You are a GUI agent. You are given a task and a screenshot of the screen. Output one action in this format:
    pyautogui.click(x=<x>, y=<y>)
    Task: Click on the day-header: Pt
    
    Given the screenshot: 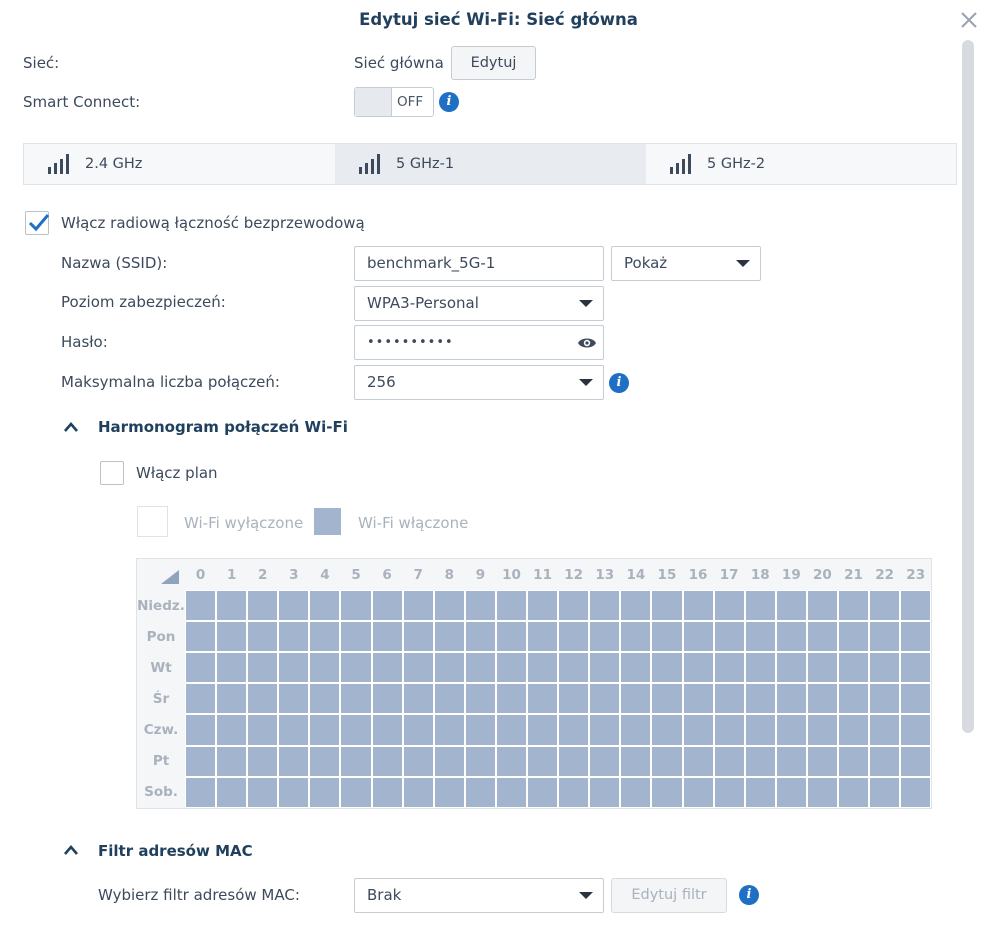 What is the action you would take?
    pyautogui.click(x=161, y=761)
    